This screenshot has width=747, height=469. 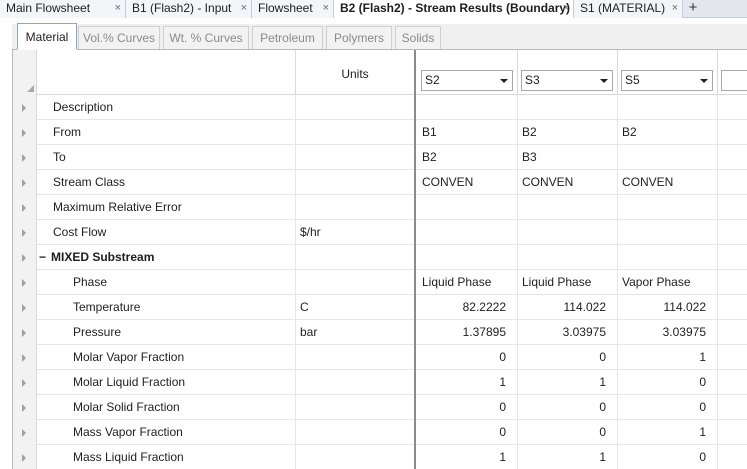 I want to click on doc-tab-main-flowsheet: Main Flowsheet ×, so click(x=63, y=9).